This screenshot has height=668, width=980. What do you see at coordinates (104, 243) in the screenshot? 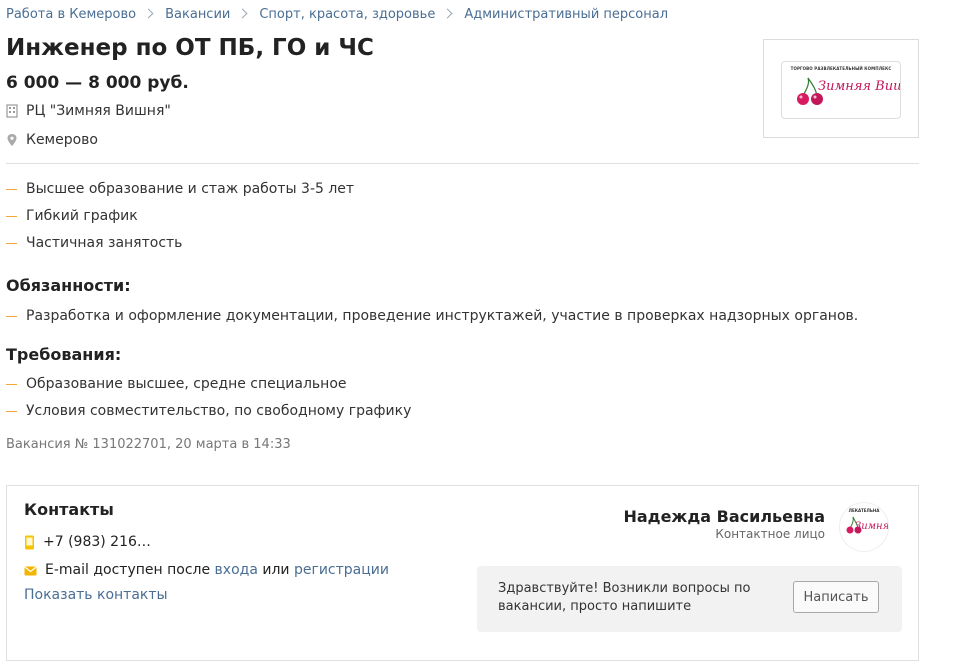
I see `highlight-text: Частичная занятость` at bounding box center [104, 243].